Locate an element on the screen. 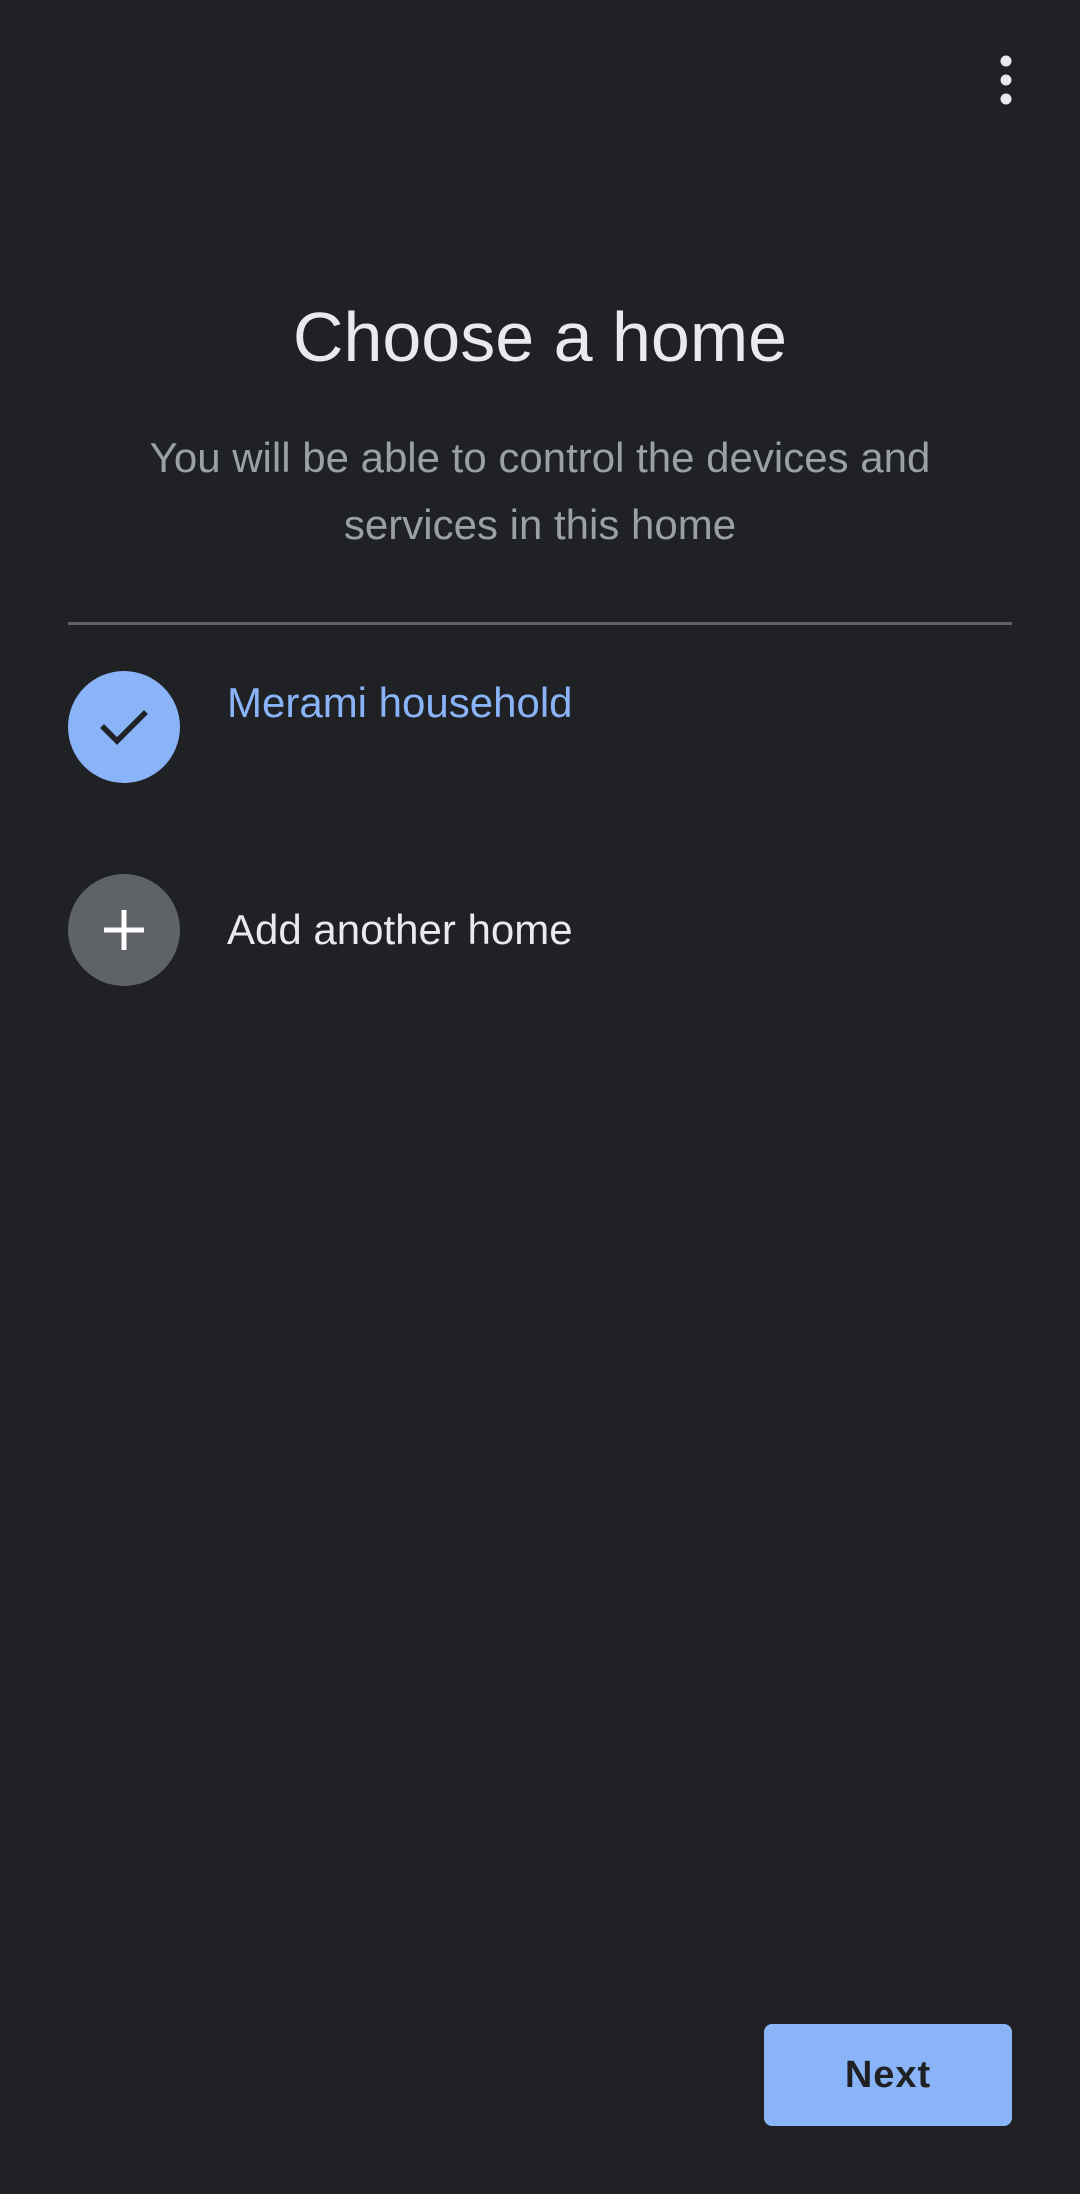  add-icon is located at coordinates (124, 930).